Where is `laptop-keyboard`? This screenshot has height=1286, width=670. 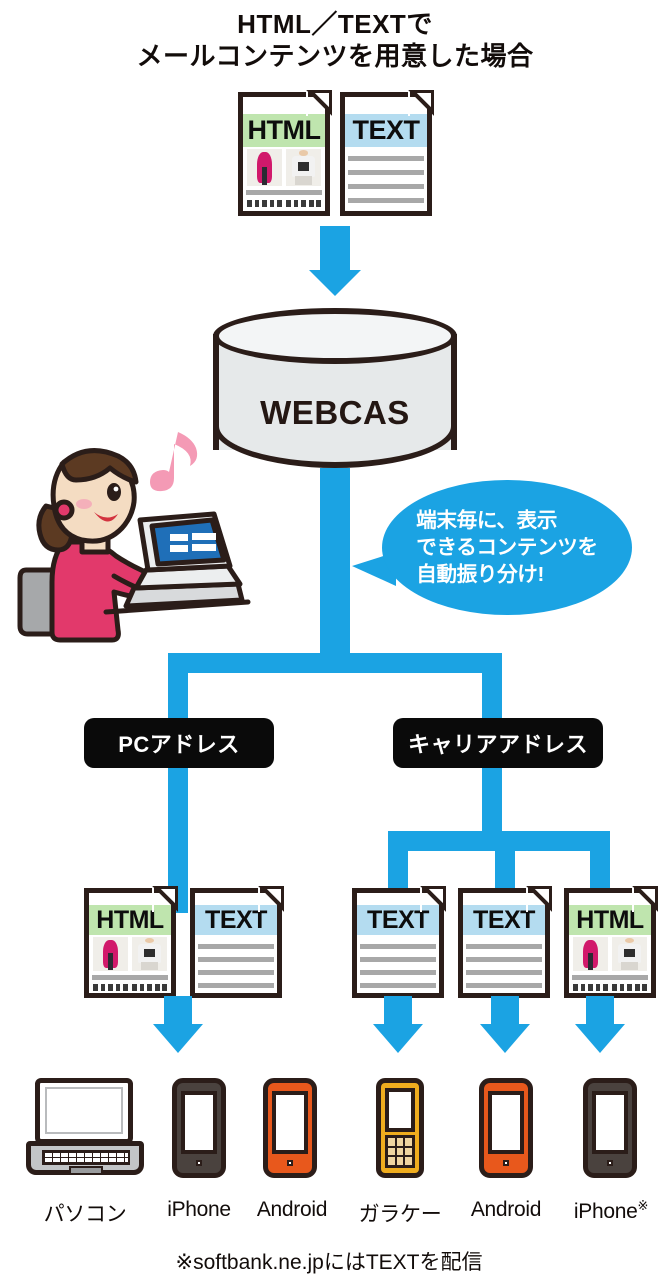
laptop-keyboard is located at coordinates (86, 1157).